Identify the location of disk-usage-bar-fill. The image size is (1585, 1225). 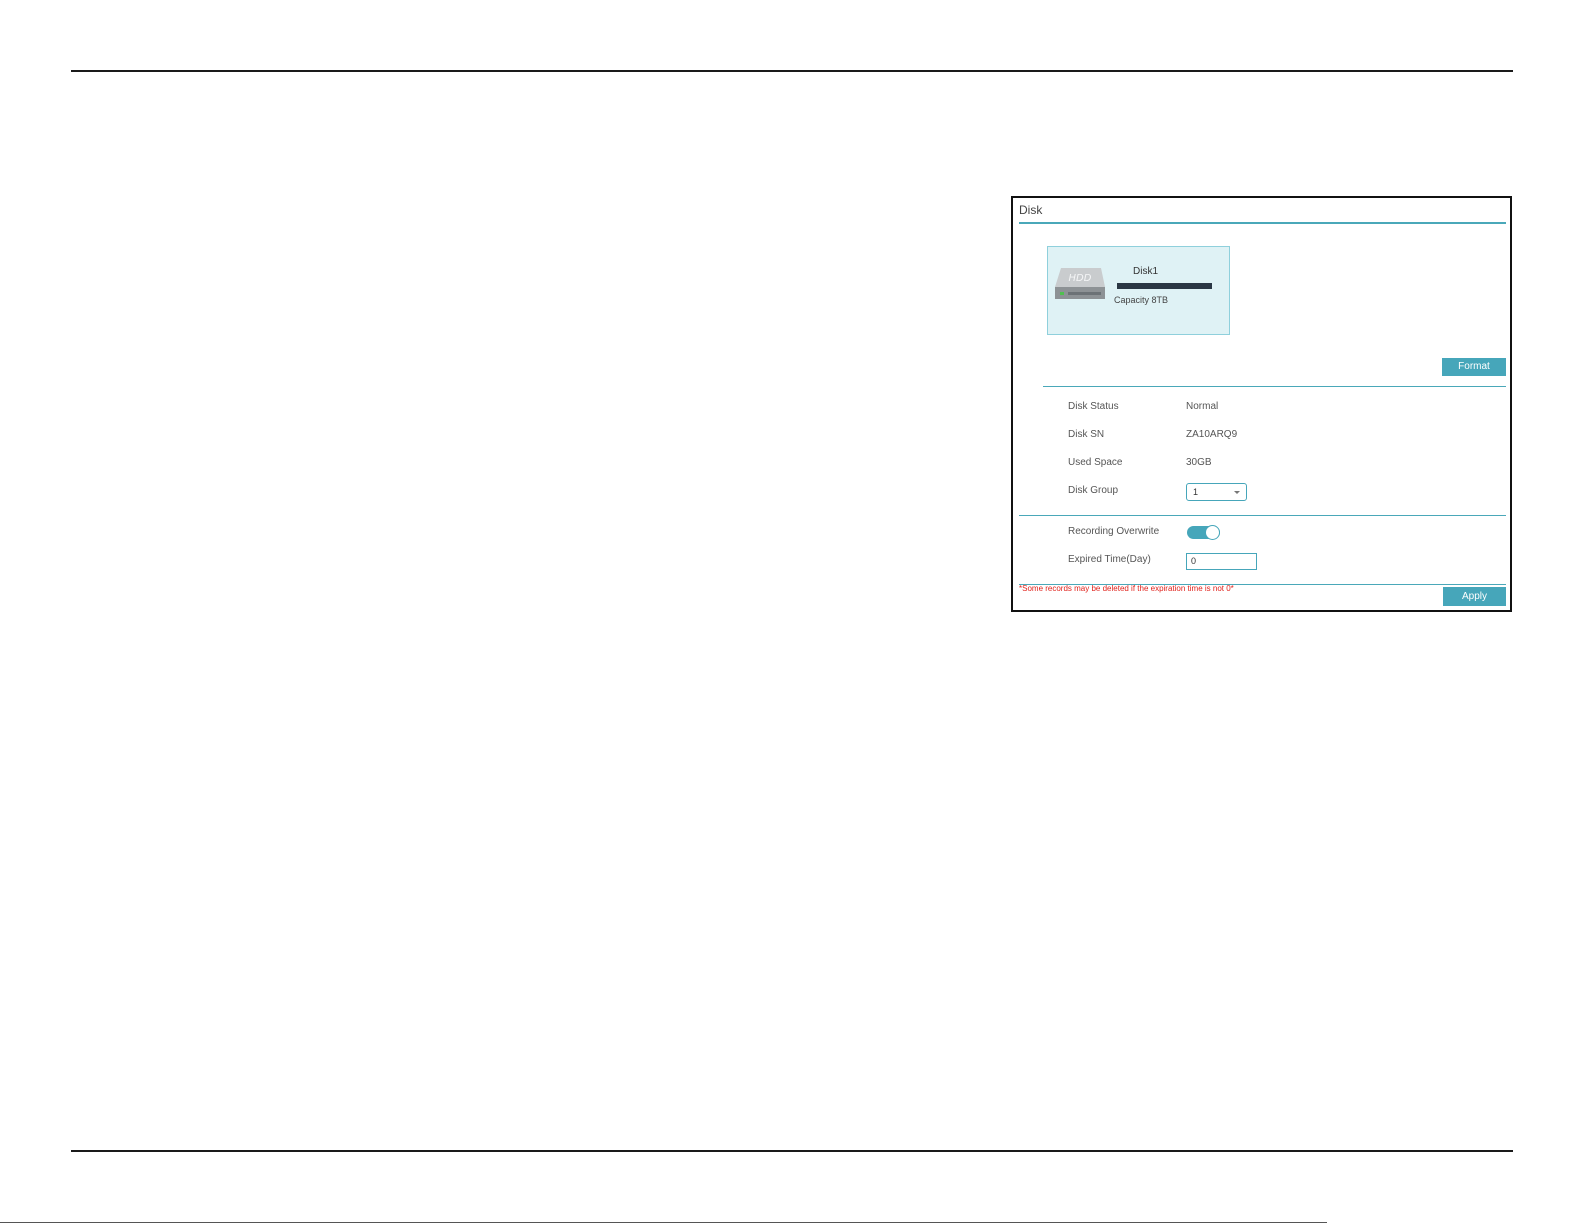
(1164, 286).